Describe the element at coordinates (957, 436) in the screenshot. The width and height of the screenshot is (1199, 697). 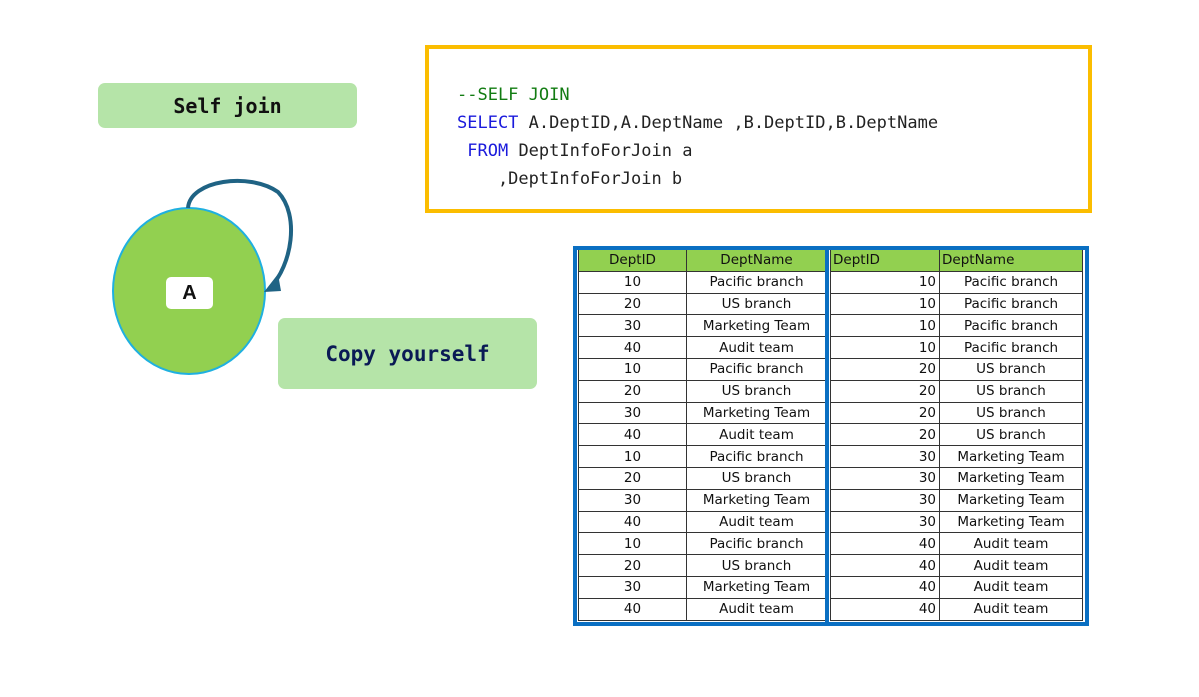
I see `table-b-frame` at that location.